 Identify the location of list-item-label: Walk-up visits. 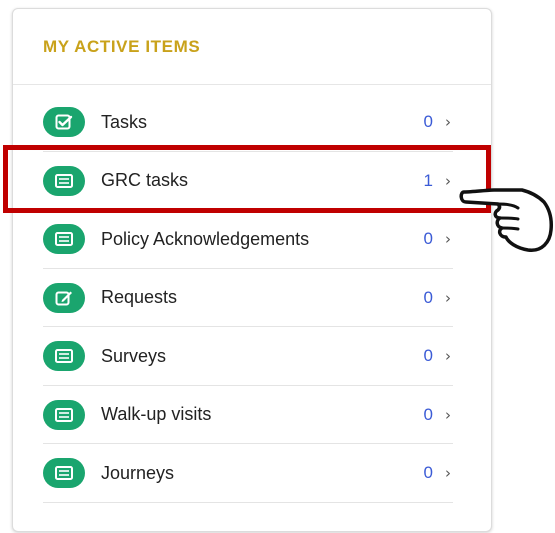
(156, 414).